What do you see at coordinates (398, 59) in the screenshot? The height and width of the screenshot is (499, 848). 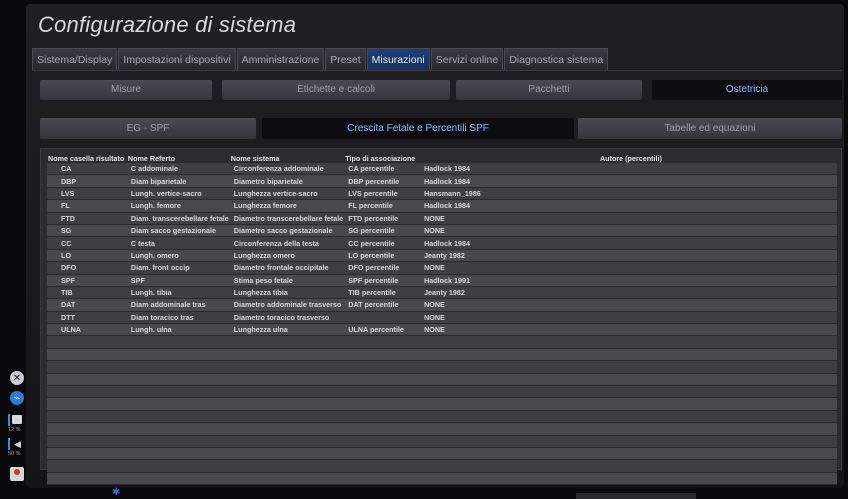 I see `tab-misurazioni: Misurazioni` at bounding box center [398, 59].